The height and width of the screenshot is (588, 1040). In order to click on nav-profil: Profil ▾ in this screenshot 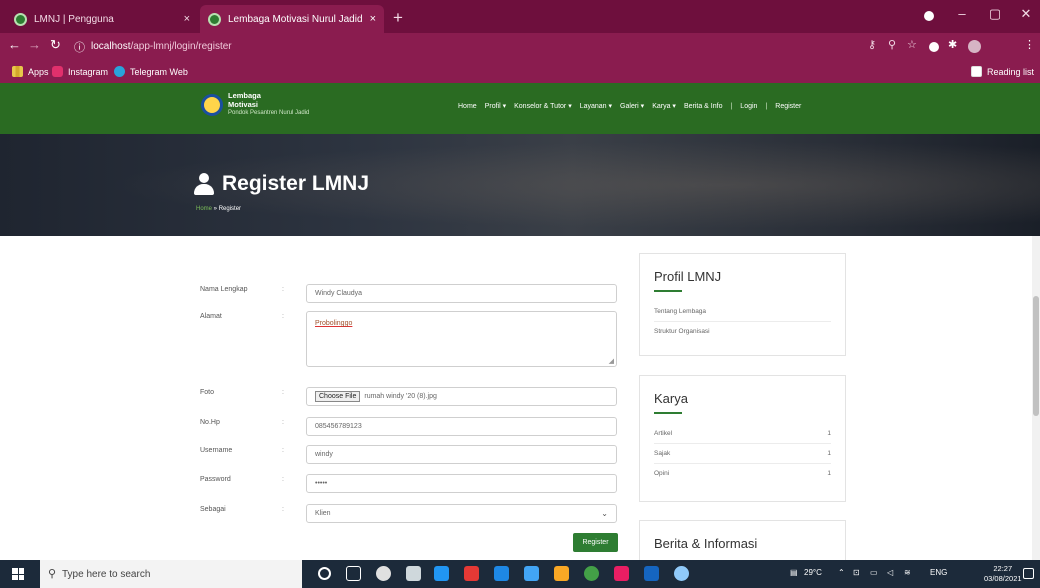, I will do `click(495, 106)`.